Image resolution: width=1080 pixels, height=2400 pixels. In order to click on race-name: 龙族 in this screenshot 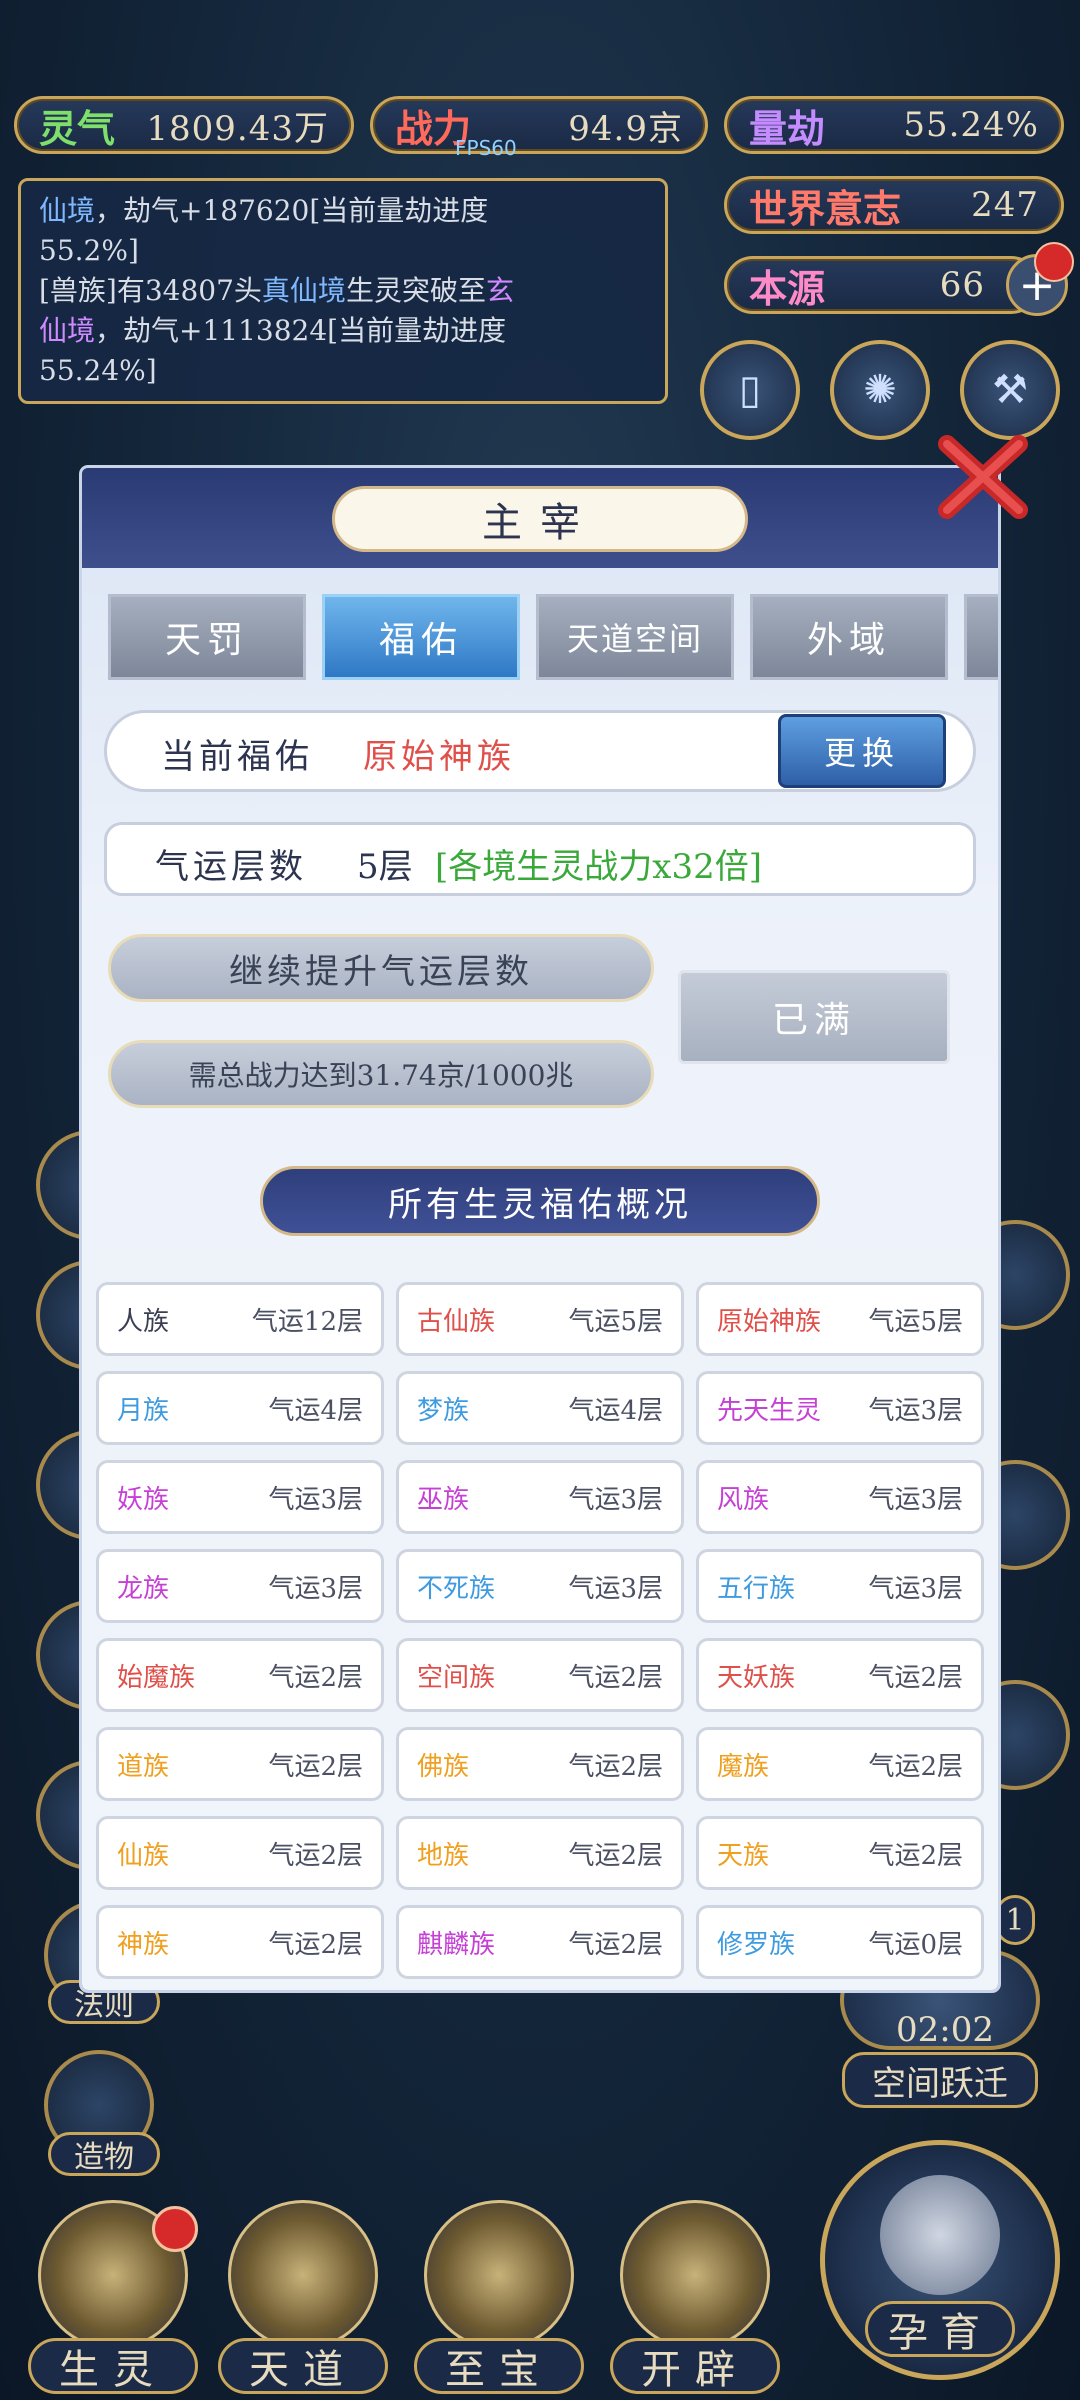, I will do `click(143, 1588)`.